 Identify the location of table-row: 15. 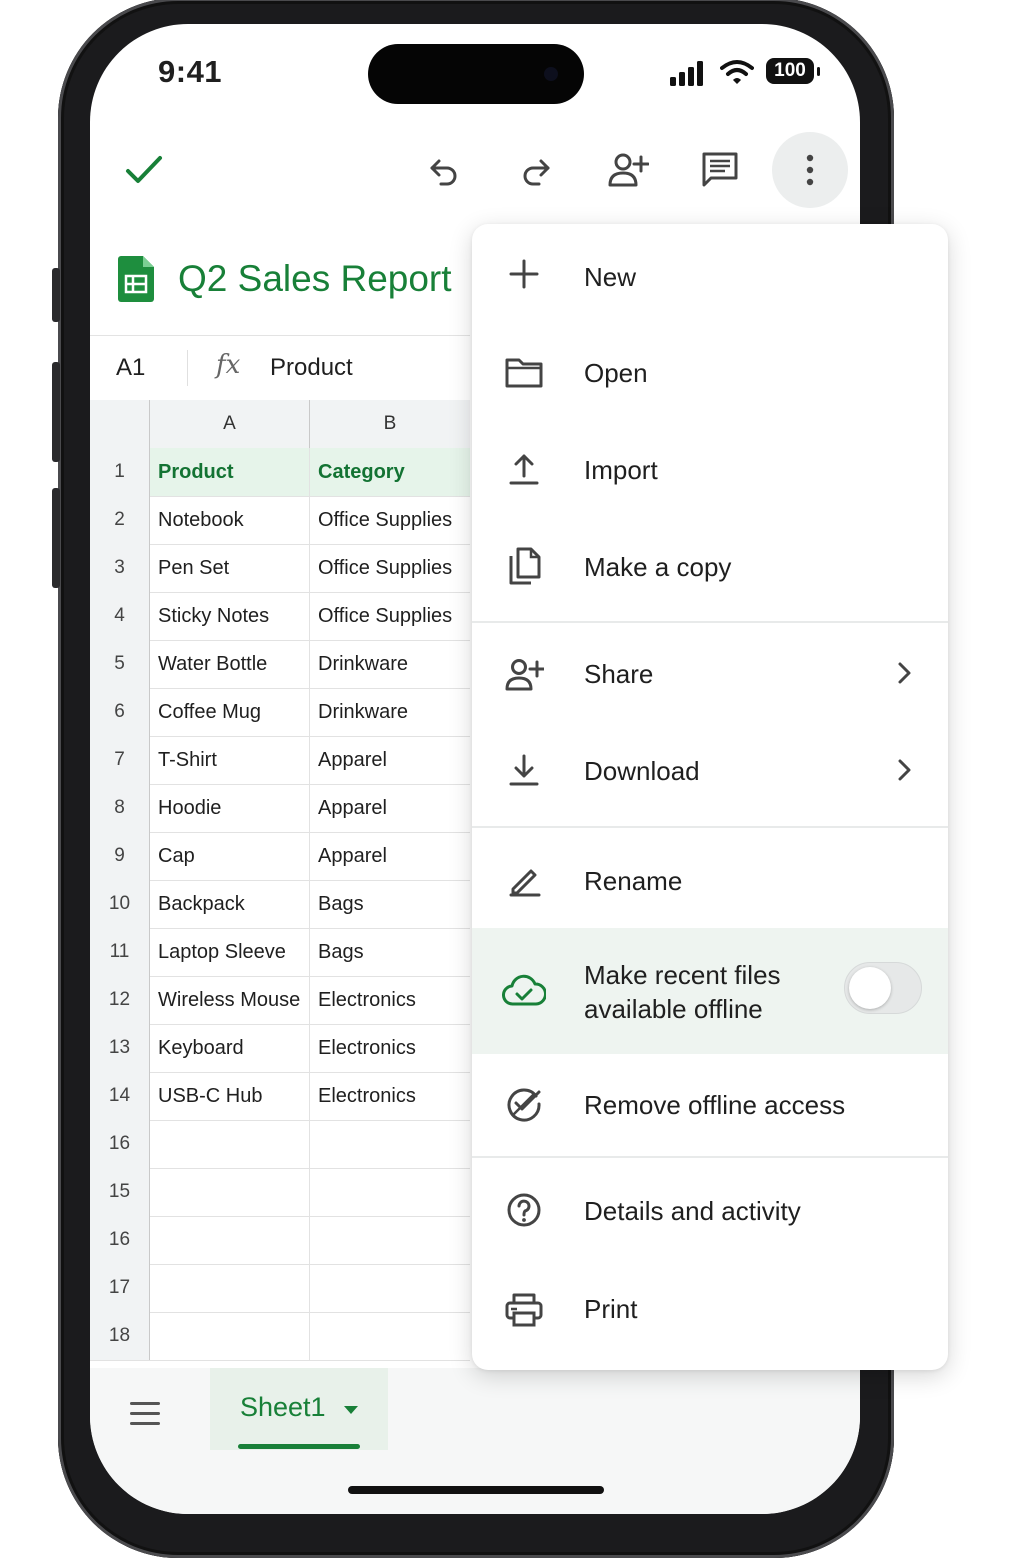
(280, 1192).